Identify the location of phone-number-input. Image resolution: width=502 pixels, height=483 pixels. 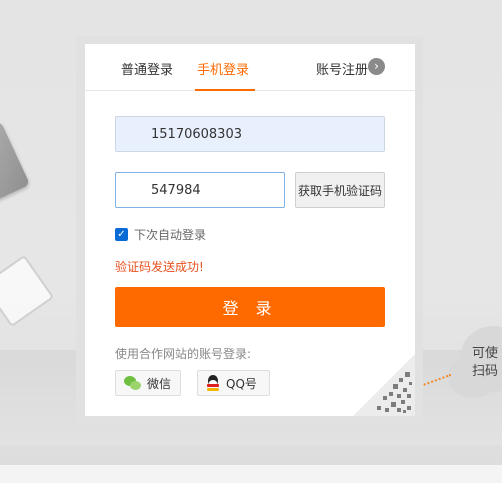
(250, 134).